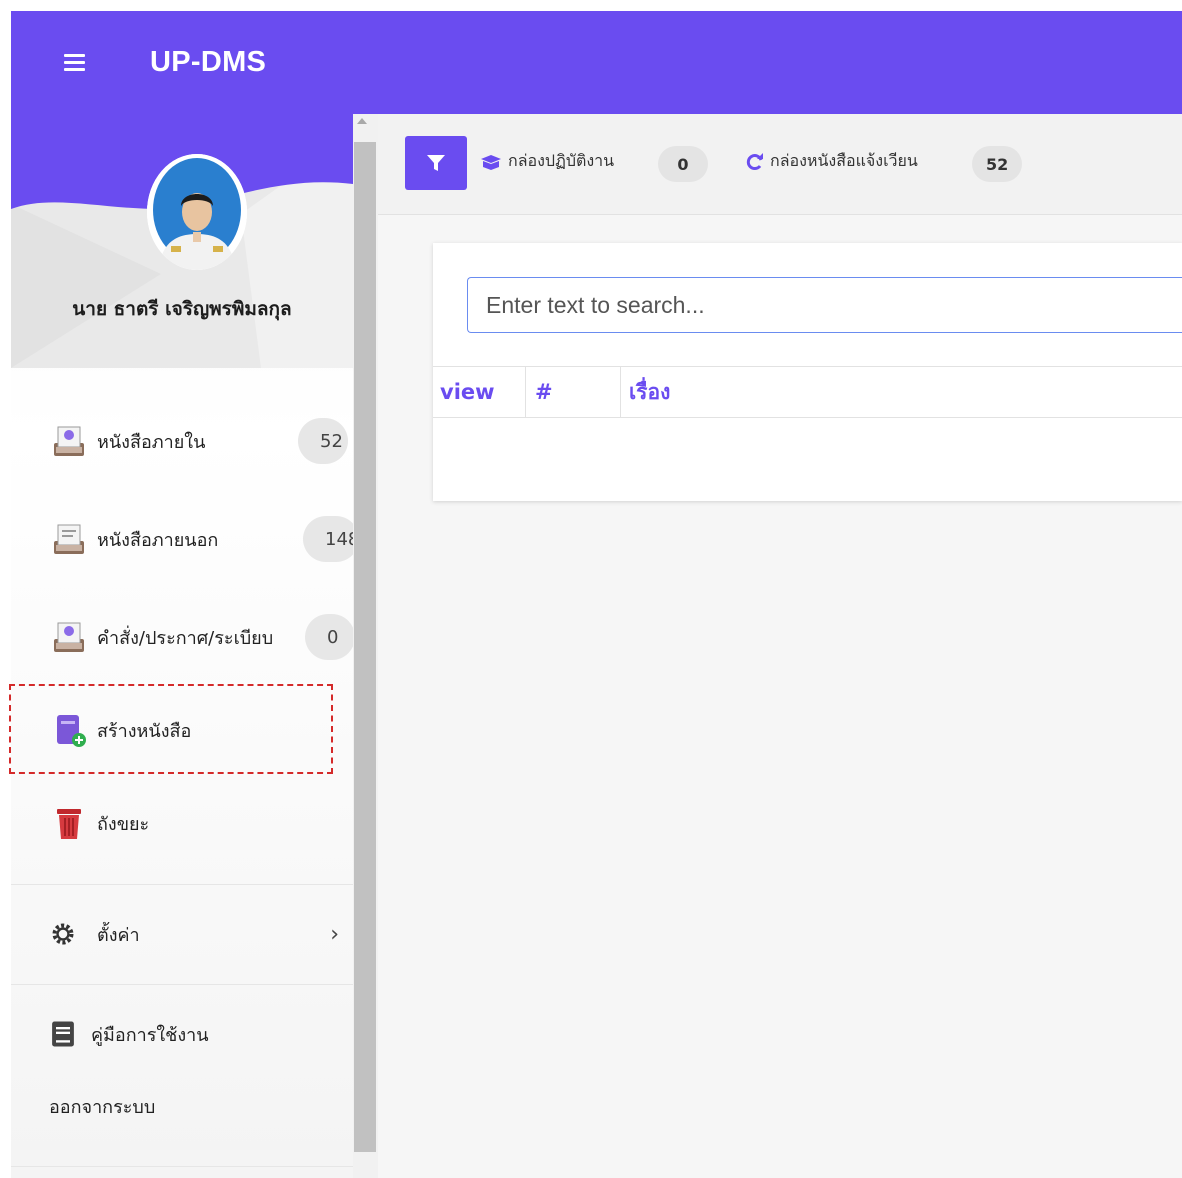 The image size is (1182, 1178). I want to click on circular-count-badge: 52, so click(997, 164).